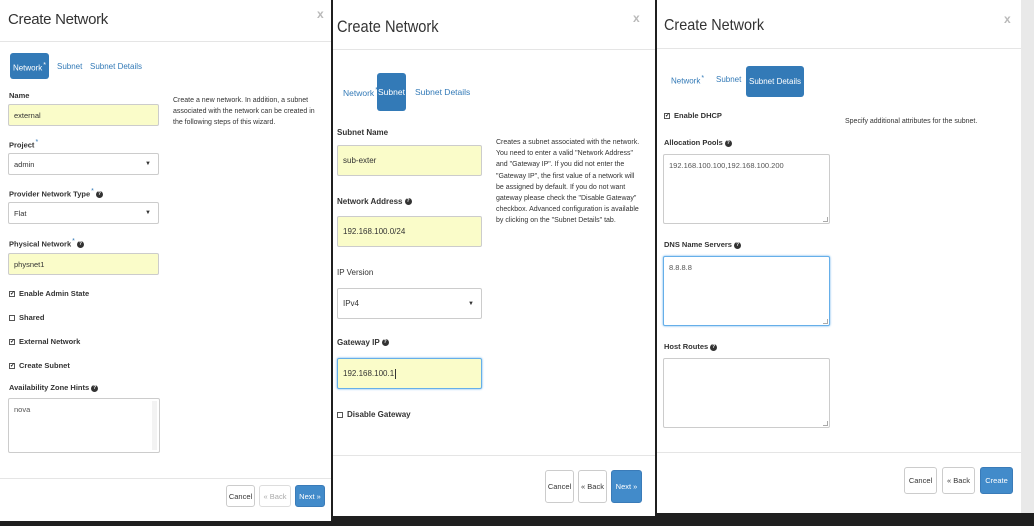 The width and height of the screenshot is (1034, 526). What do you see at coordinates (44, 341) in the screenshot?
I see `external-network-checkbox: ✓ External Network` at bounding box center [44, 341].